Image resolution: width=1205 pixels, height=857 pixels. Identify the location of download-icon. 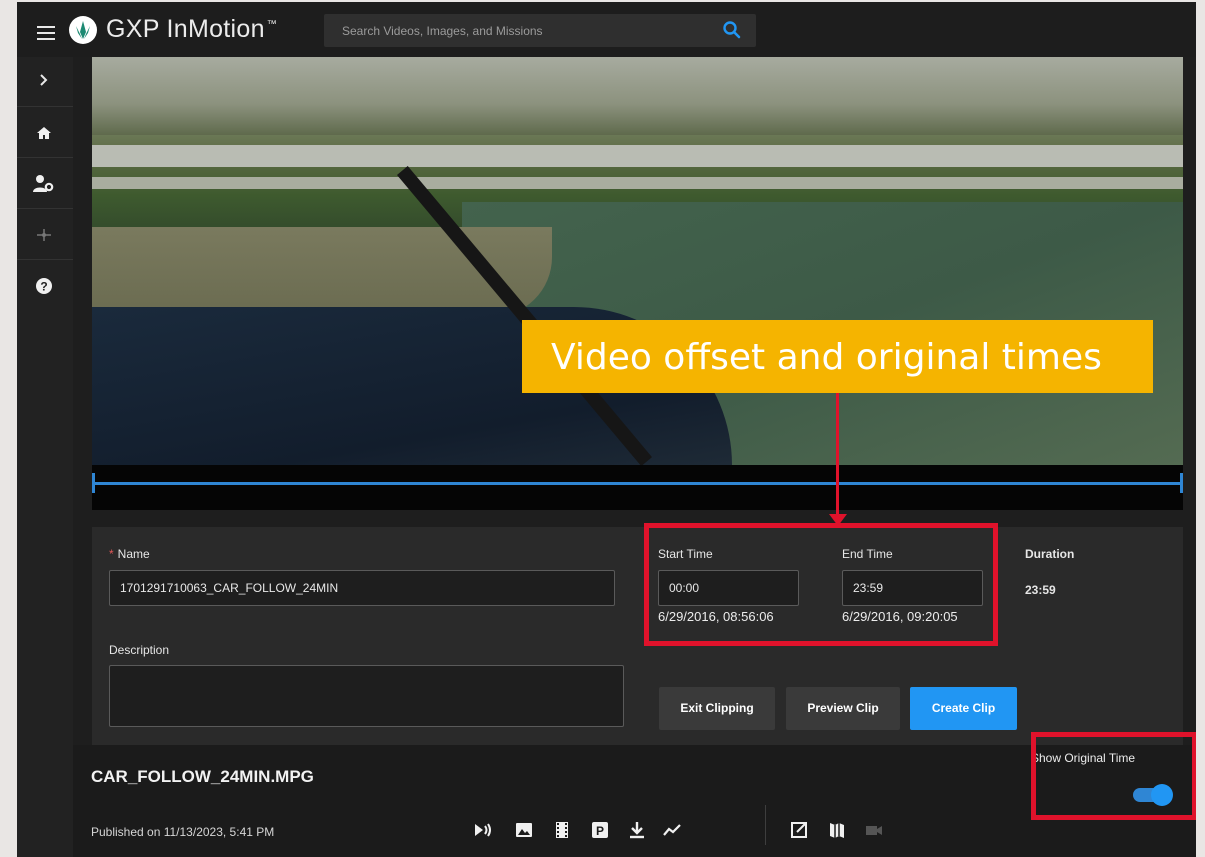
(637, 830).